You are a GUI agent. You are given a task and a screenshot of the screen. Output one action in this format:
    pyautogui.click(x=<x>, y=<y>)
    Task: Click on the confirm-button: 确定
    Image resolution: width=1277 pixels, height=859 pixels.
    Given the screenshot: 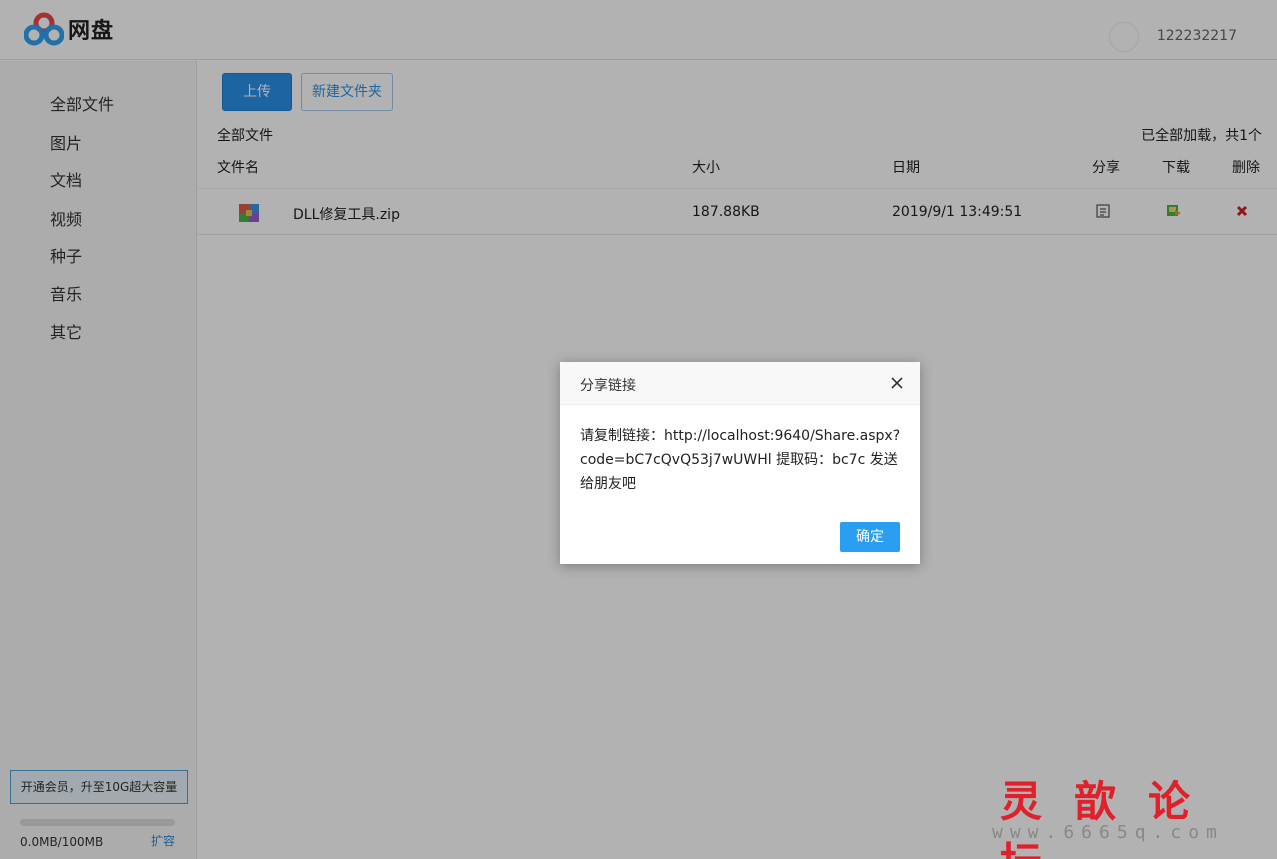 What is the action you would take?
    pyautogui.click(x=870, y=537)
    